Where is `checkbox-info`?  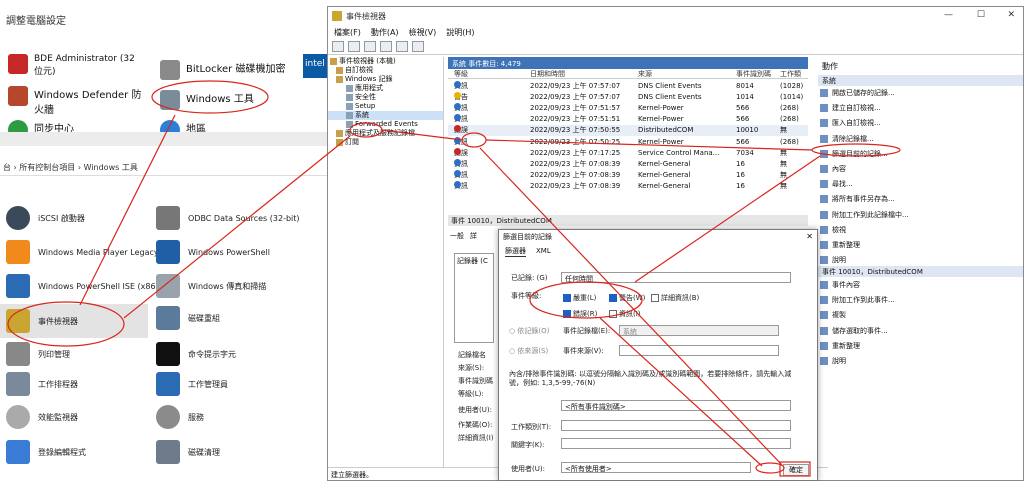 checkbox-info is located at coordinates (613, 314).